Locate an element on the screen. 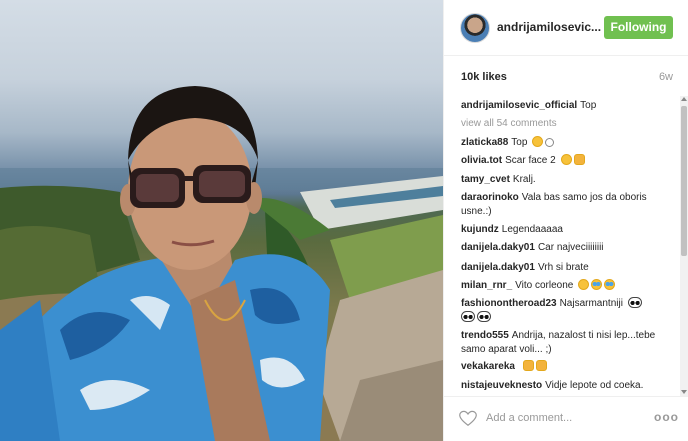  profile-avatar is located at coordinates (475, 28).